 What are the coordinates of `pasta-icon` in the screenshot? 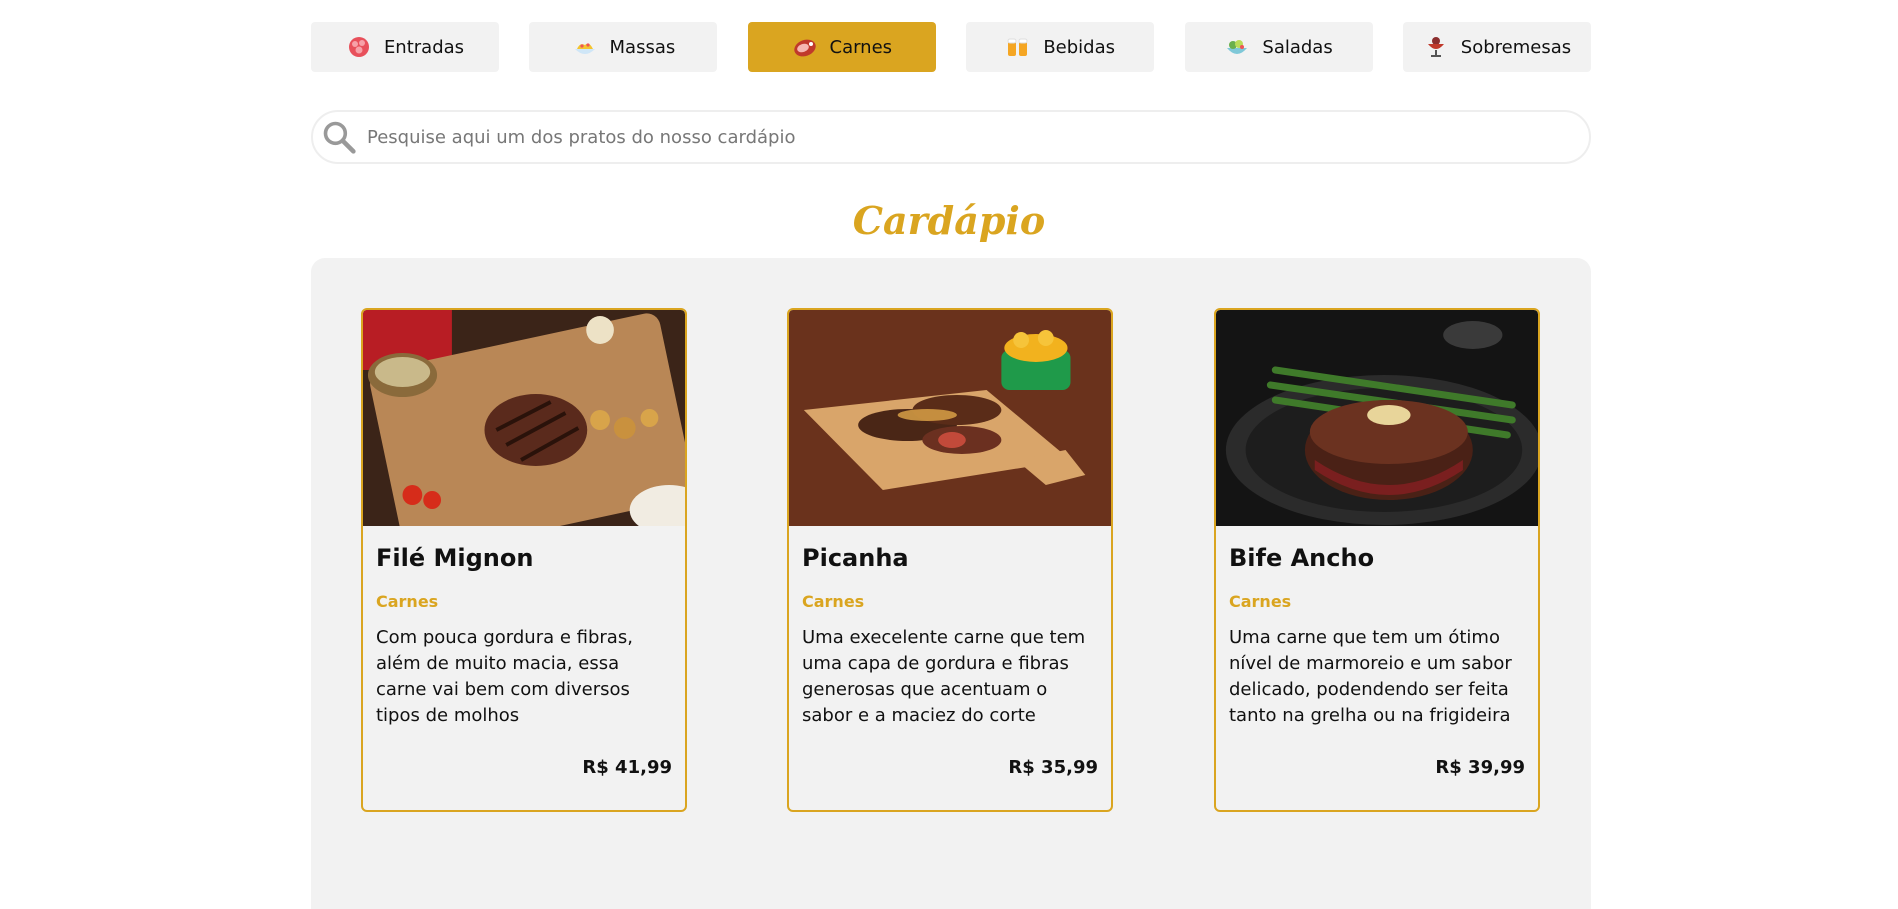 It's located at (585, 47).